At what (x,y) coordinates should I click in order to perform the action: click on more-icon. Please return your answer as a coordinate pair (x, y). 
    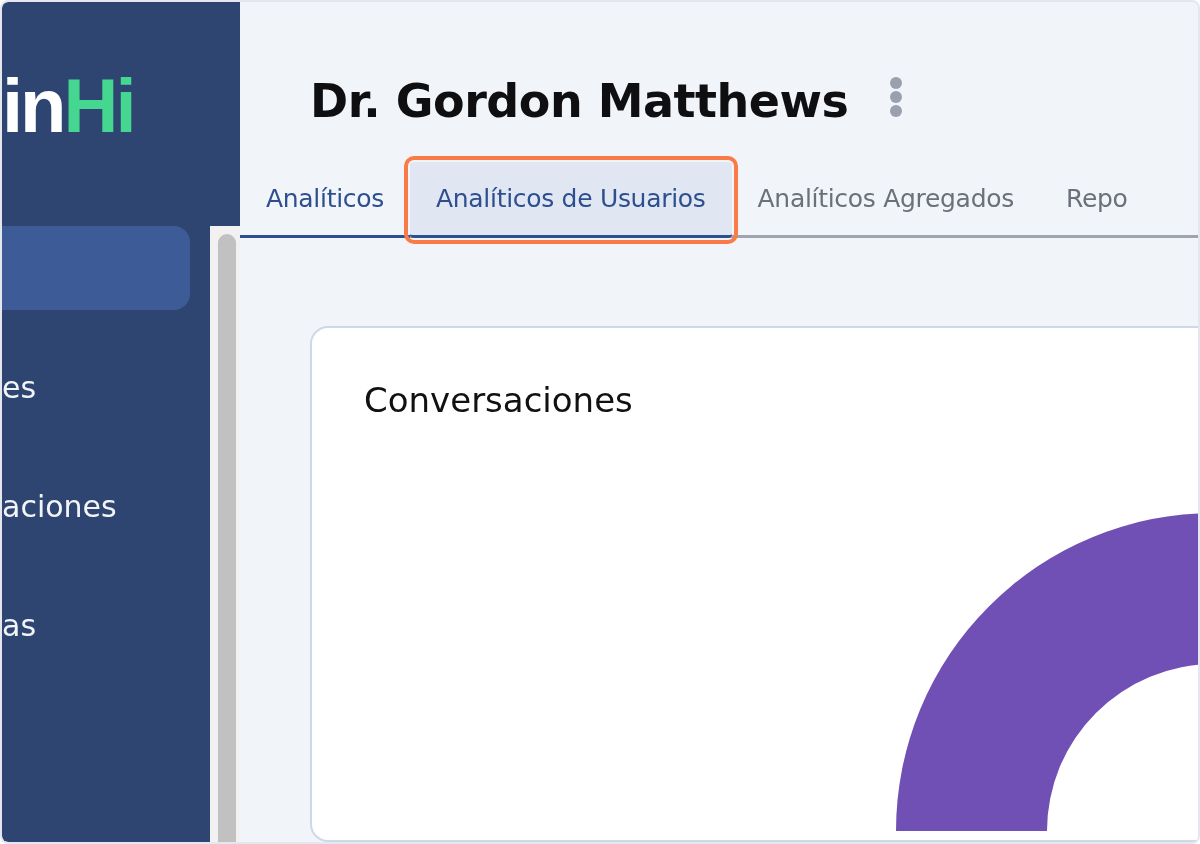
    Looking at the image, I should click on (896, 97).